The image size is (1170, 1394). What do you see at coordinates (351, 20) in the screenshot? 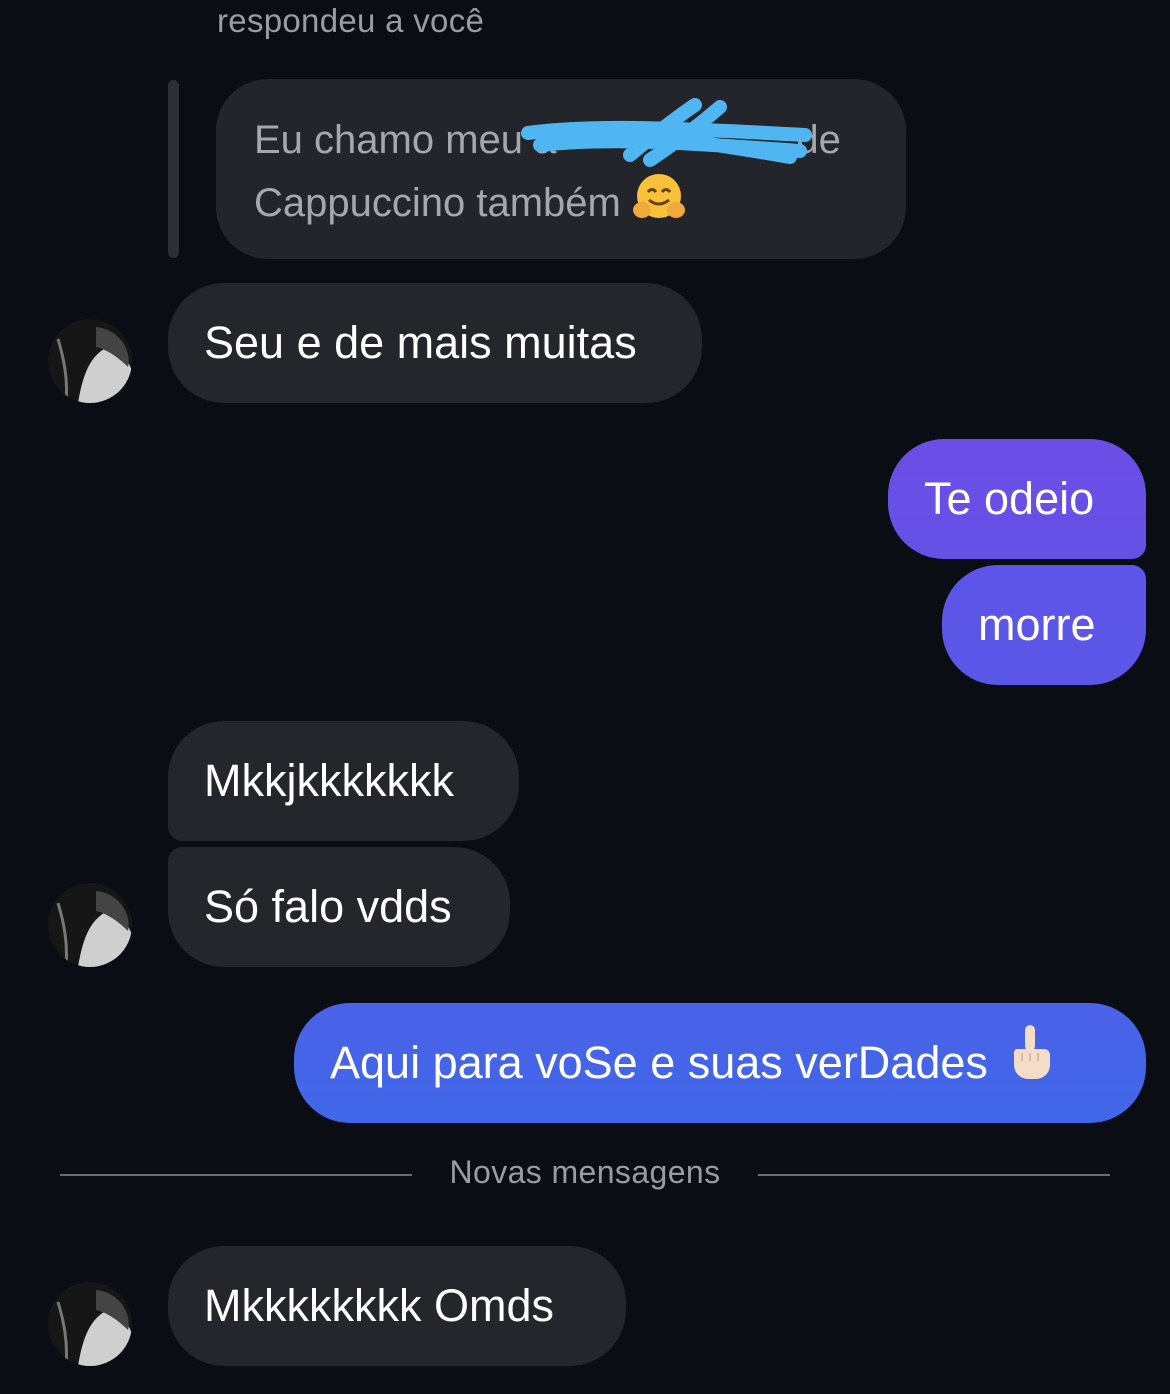
I see `reply-context-label: respondeu a você` at bounding box center [351, 20].